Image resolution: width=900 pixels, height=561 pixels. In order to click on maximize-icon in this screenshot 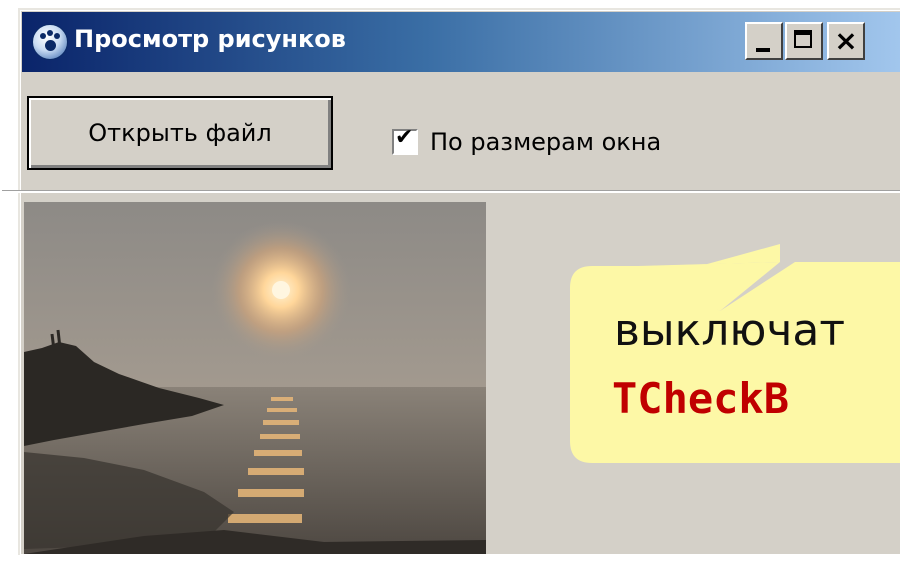, I will do `click(803, 39)`.